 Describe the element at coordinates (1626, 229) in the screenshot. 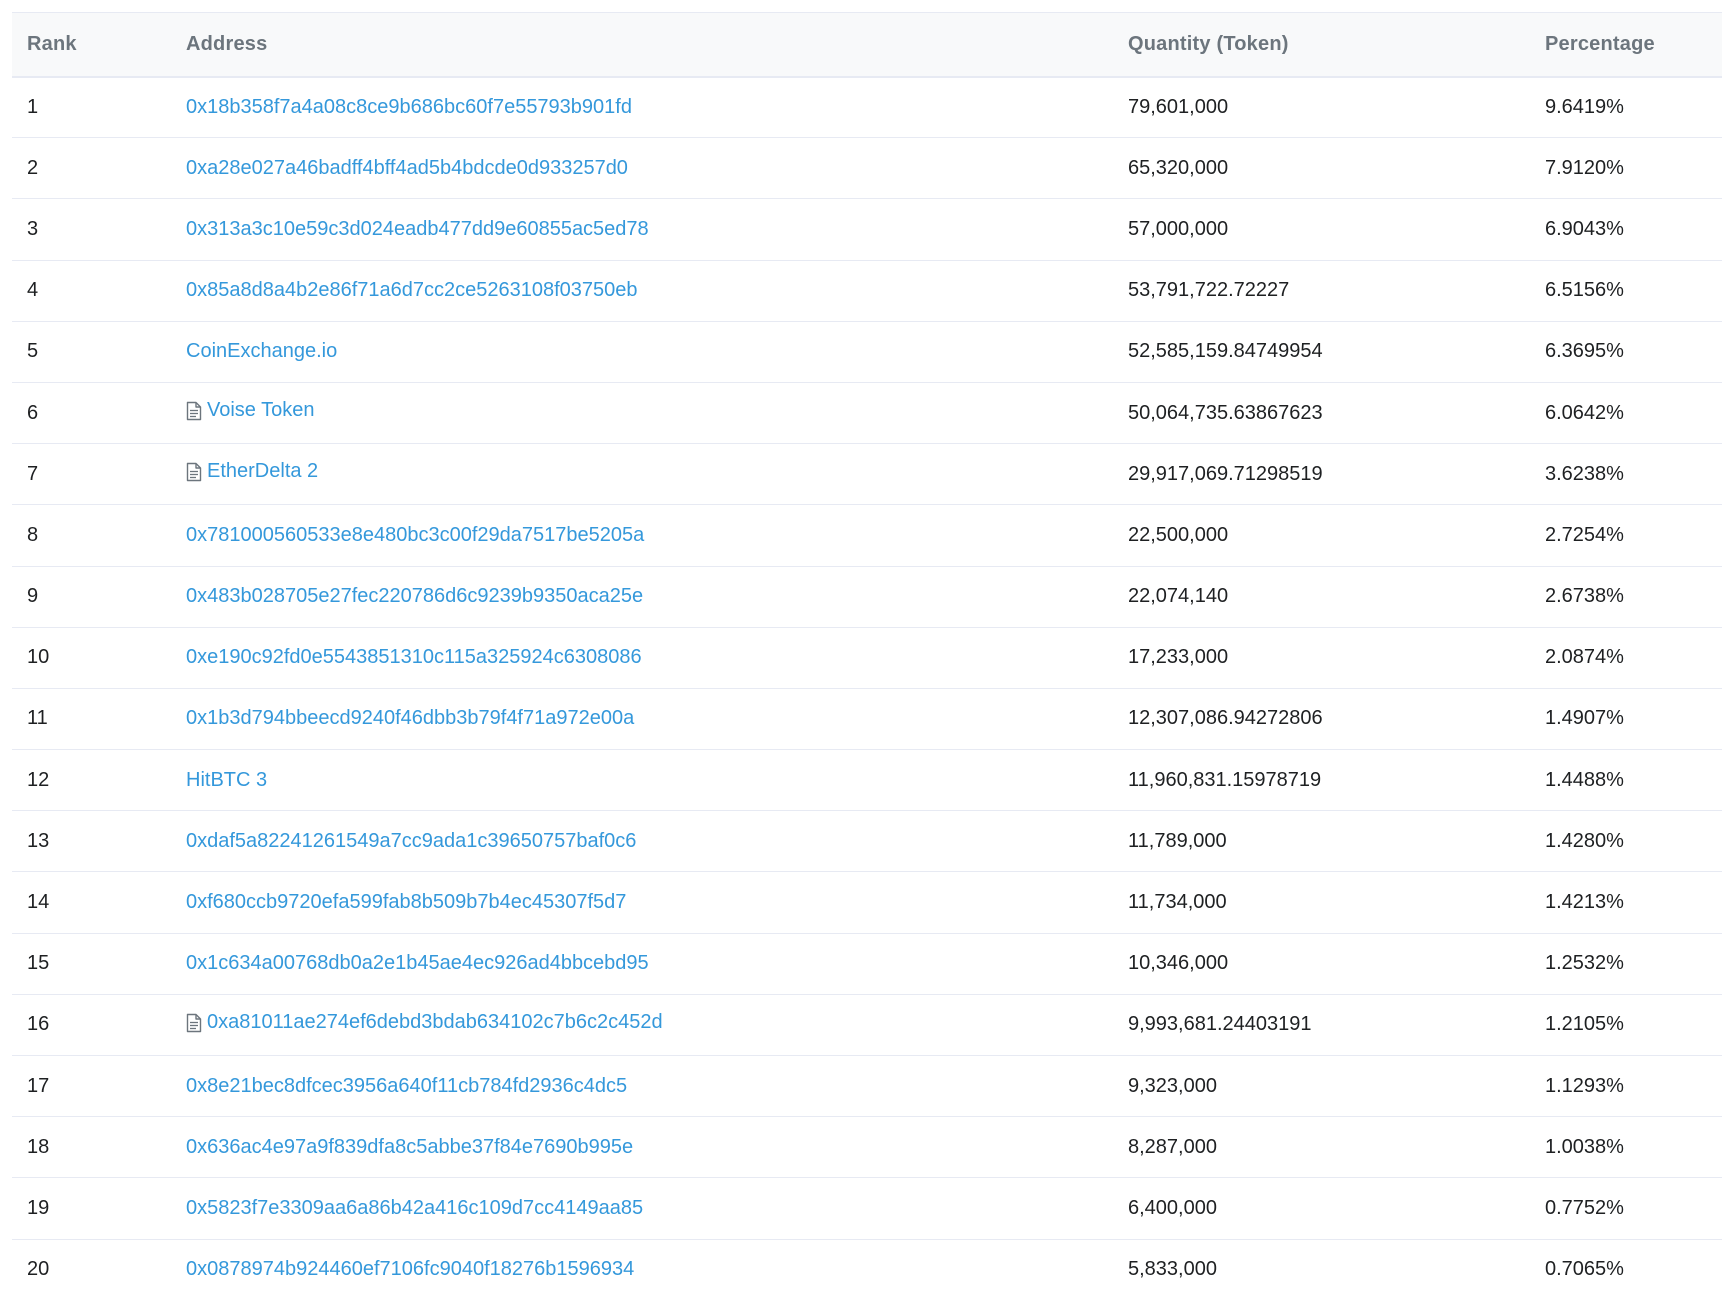

I see `percentage-cell: 6.9043%` at that location.